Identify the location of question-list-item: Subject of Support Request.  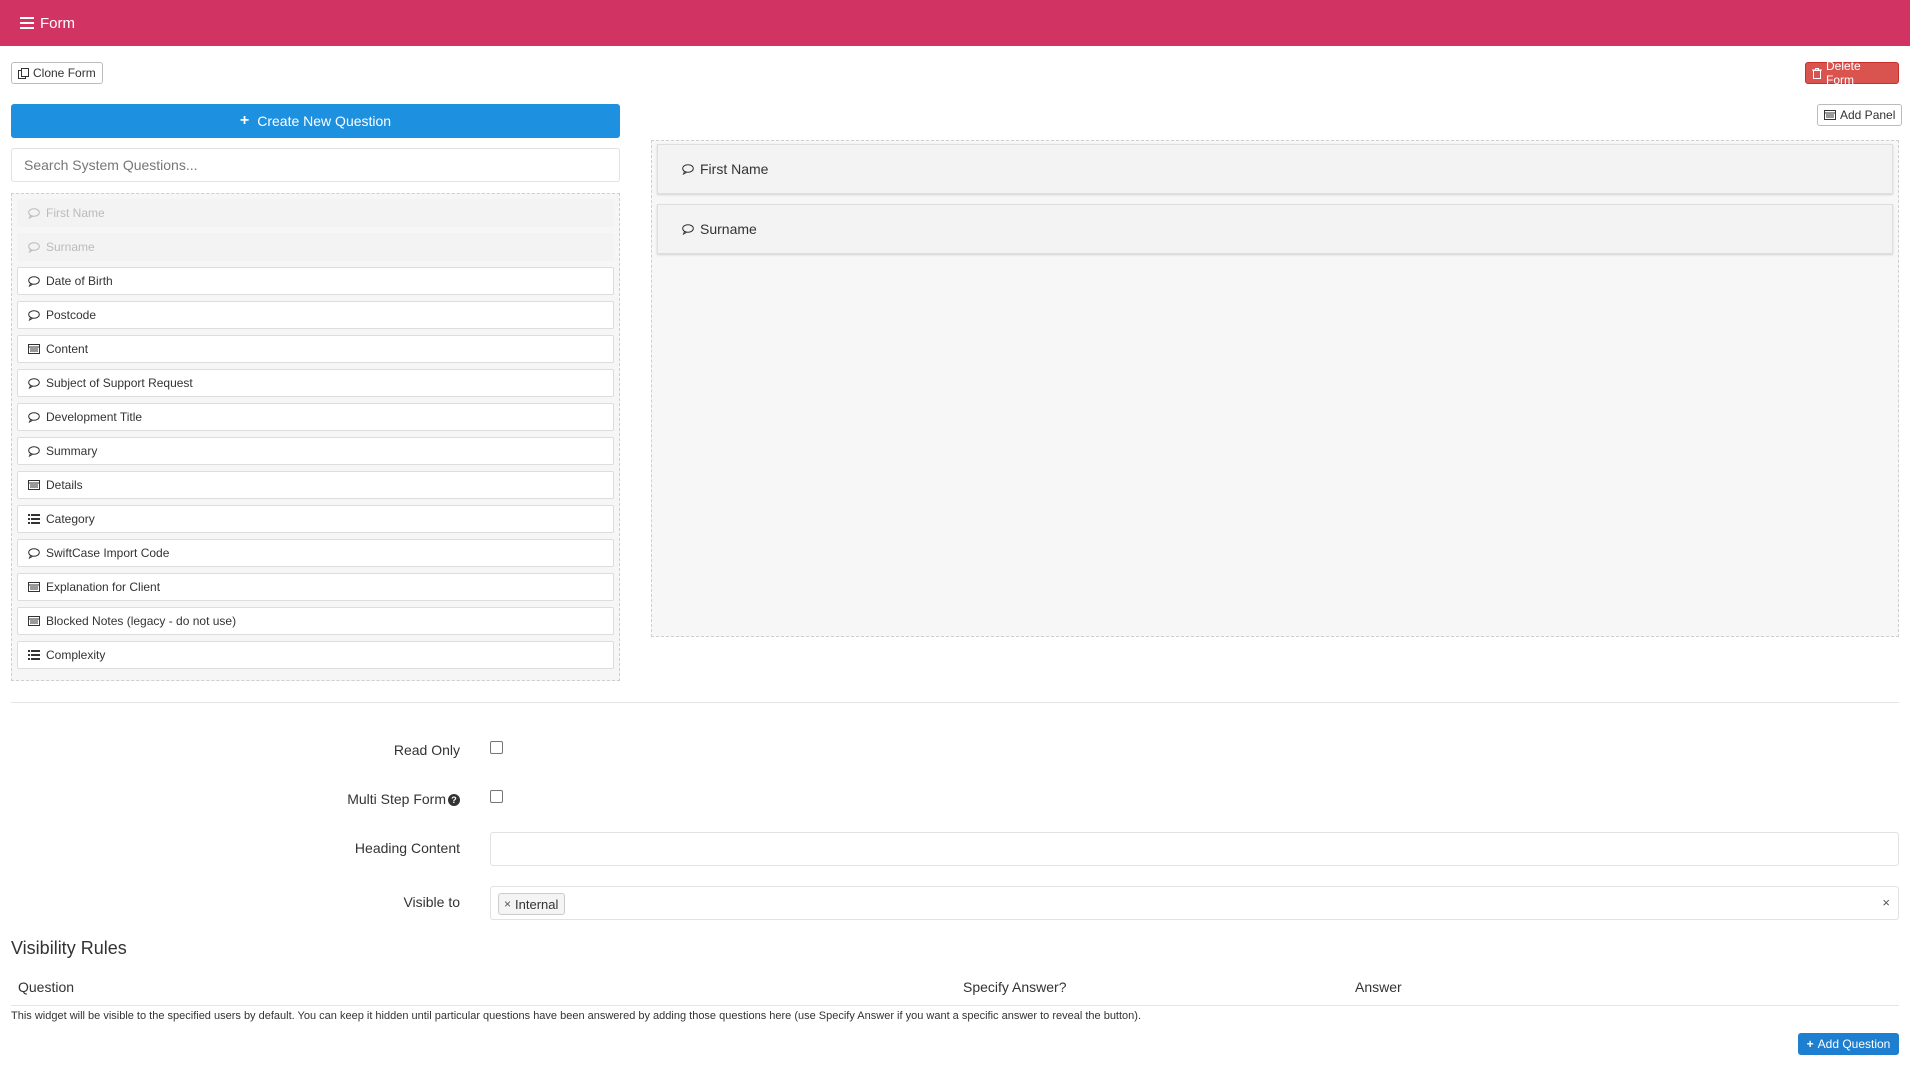
(315, 383).